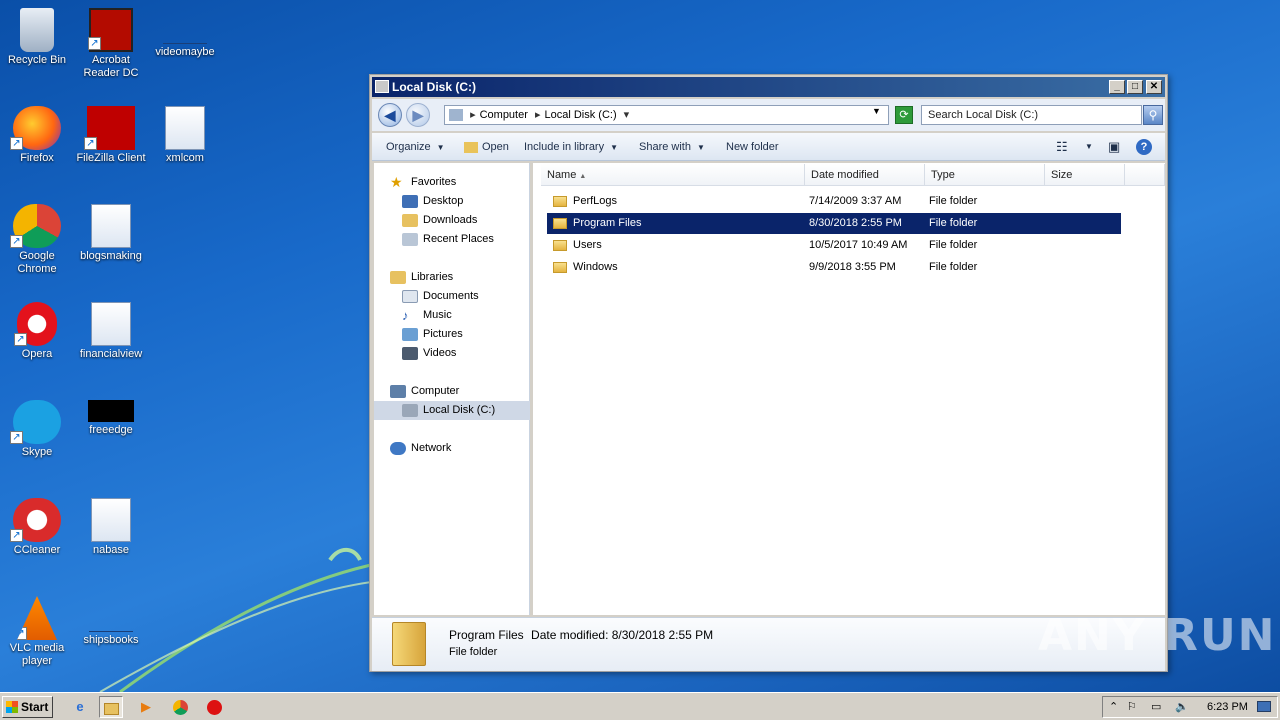 This screenshot has height=720, width=1280. What do you see at coordinates (185, 135) in the screenshot?
I see `desktop-icon-xmlcom: xmlcom` at bounding box center [185, 135].